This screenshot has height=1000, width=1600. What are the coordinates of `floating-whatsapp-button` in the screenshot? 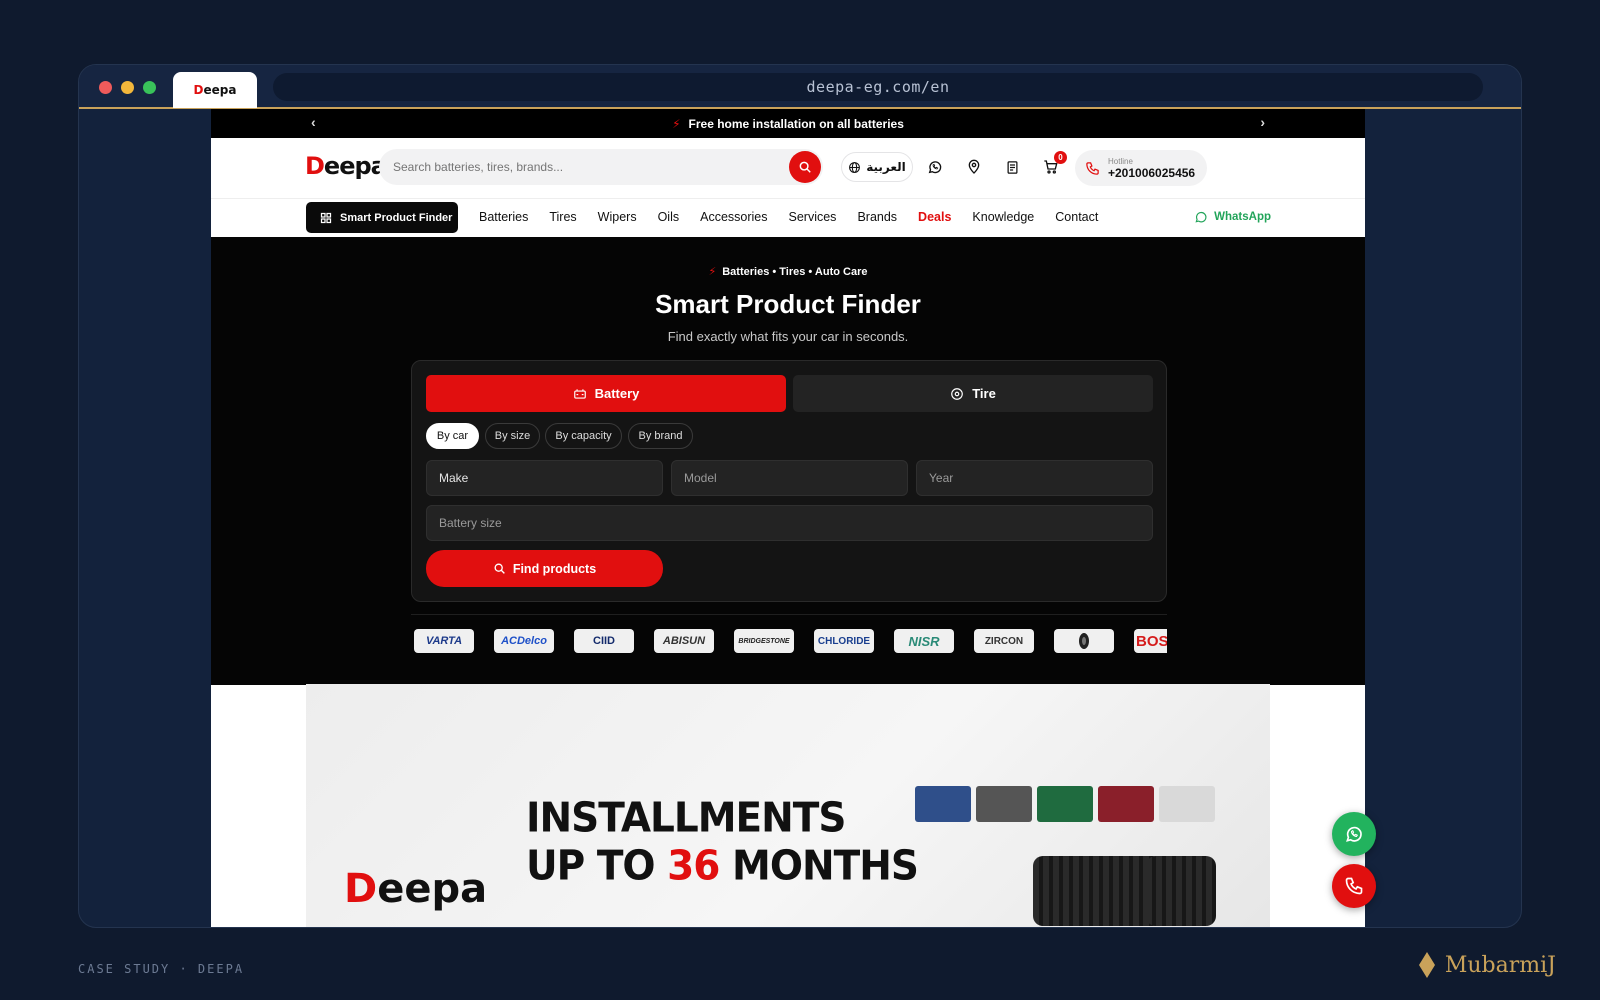 It's located at (1354, 834).